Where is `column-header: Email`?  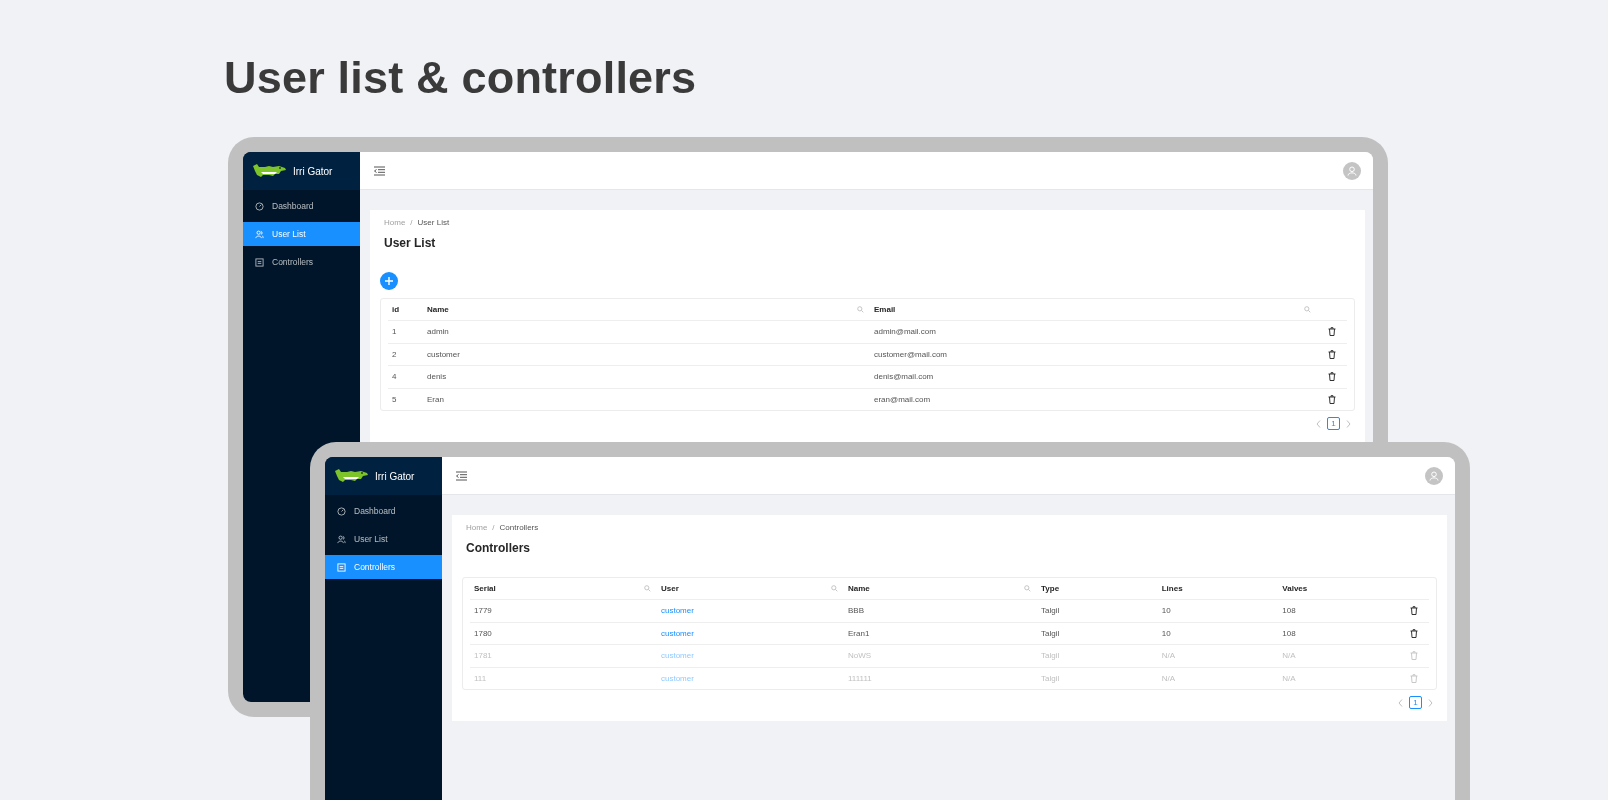 column-header: Email is located at coordinates (885, 309).